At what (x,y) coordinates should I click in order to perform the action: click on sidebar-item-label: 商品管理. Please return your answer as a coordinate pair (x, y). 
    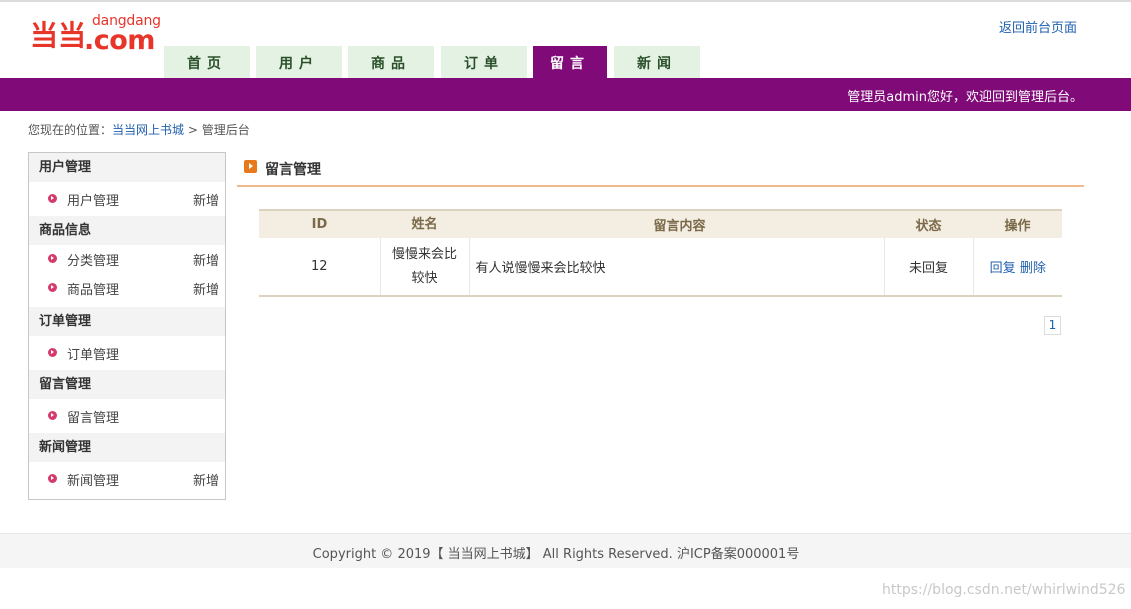
    Looking at the image, I should click on (93, 288).